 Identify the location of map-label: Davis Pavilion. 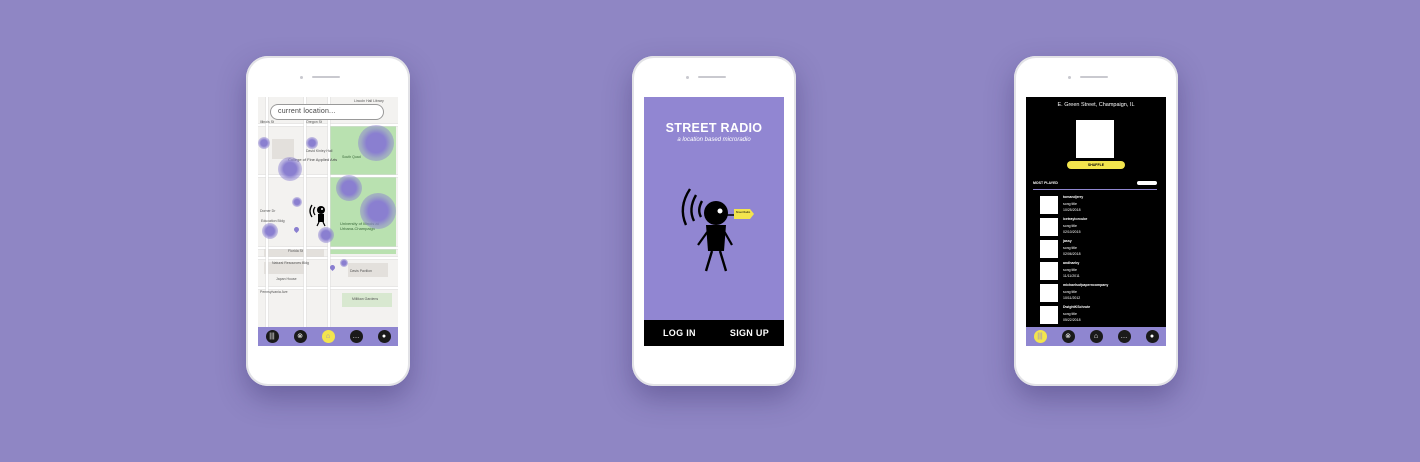
(361, 271).